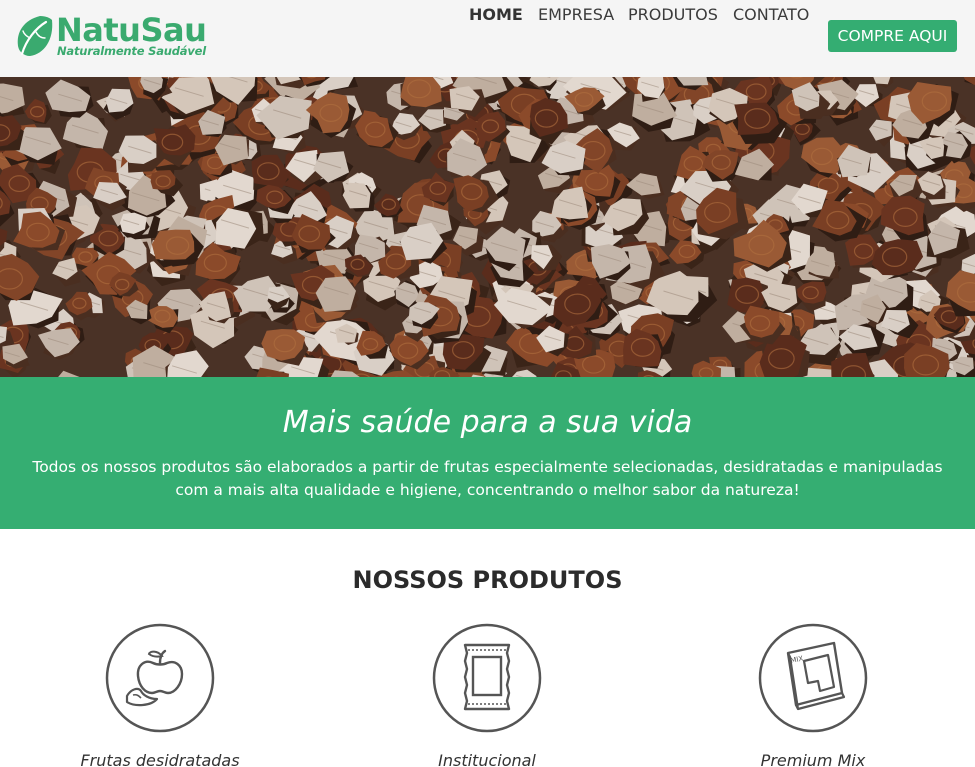 The width and height of the screenshot is (975, 767). I want to click on apple-icon, so click(160, 678).